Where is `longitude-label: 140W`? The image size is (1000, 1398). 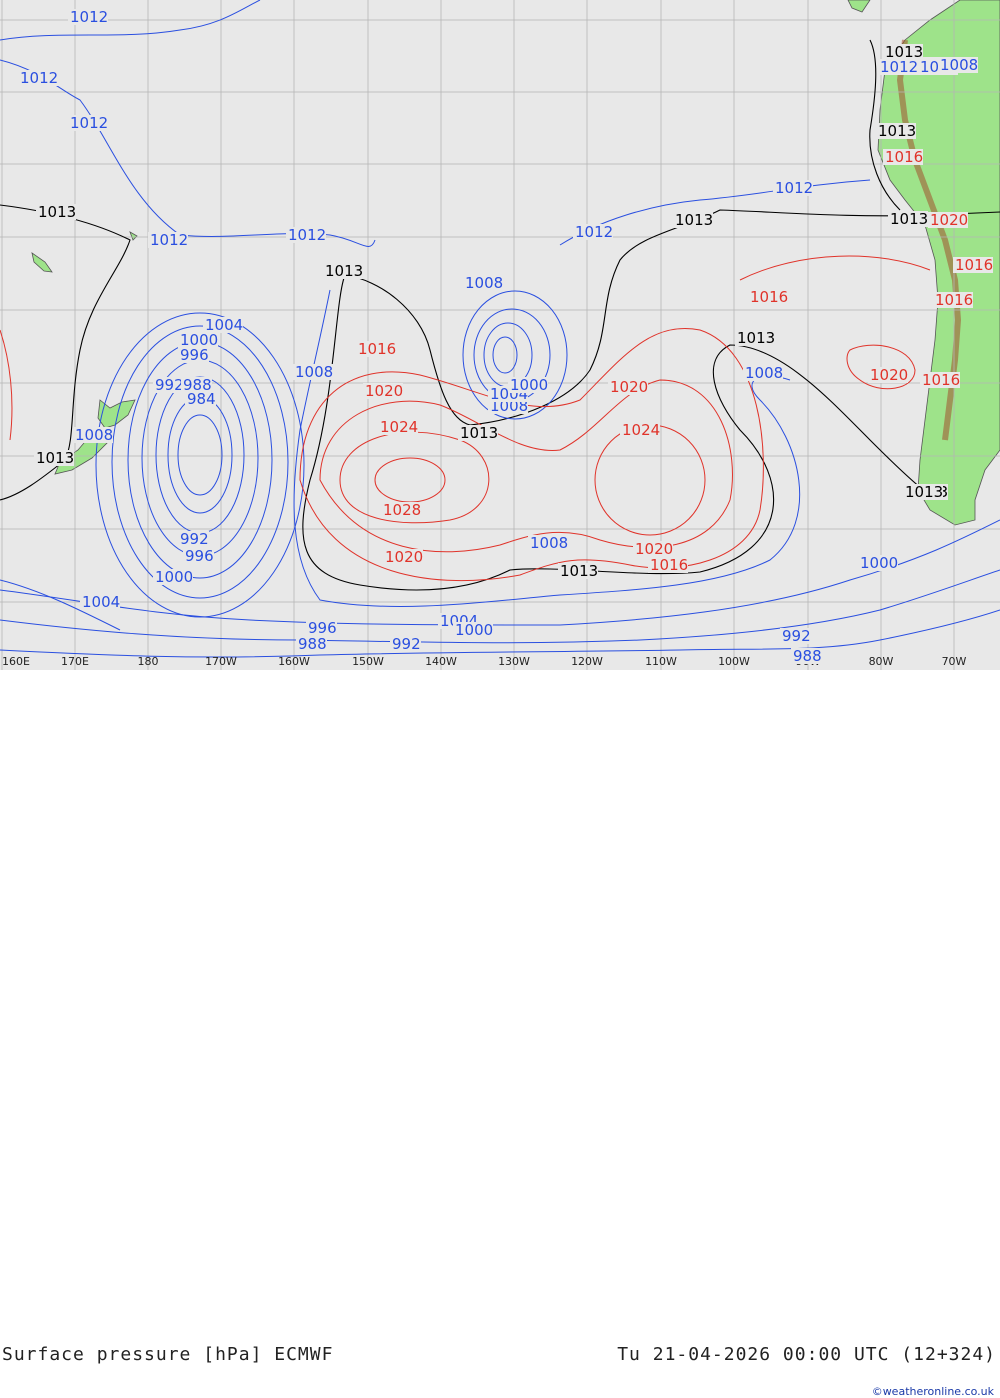 longitude-label: 140W is located at coordinates (441, 661).